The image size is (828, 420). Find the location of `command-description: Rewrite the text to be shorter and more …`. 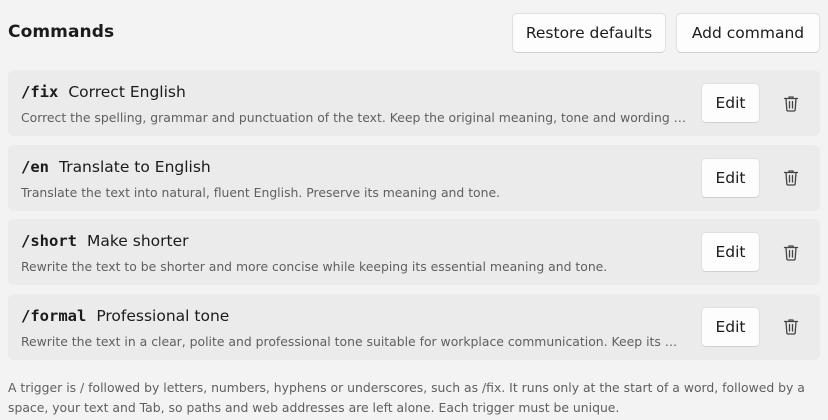

command-description: Rewrite the text to be shorter and more … is located at coordinates (314, 266).